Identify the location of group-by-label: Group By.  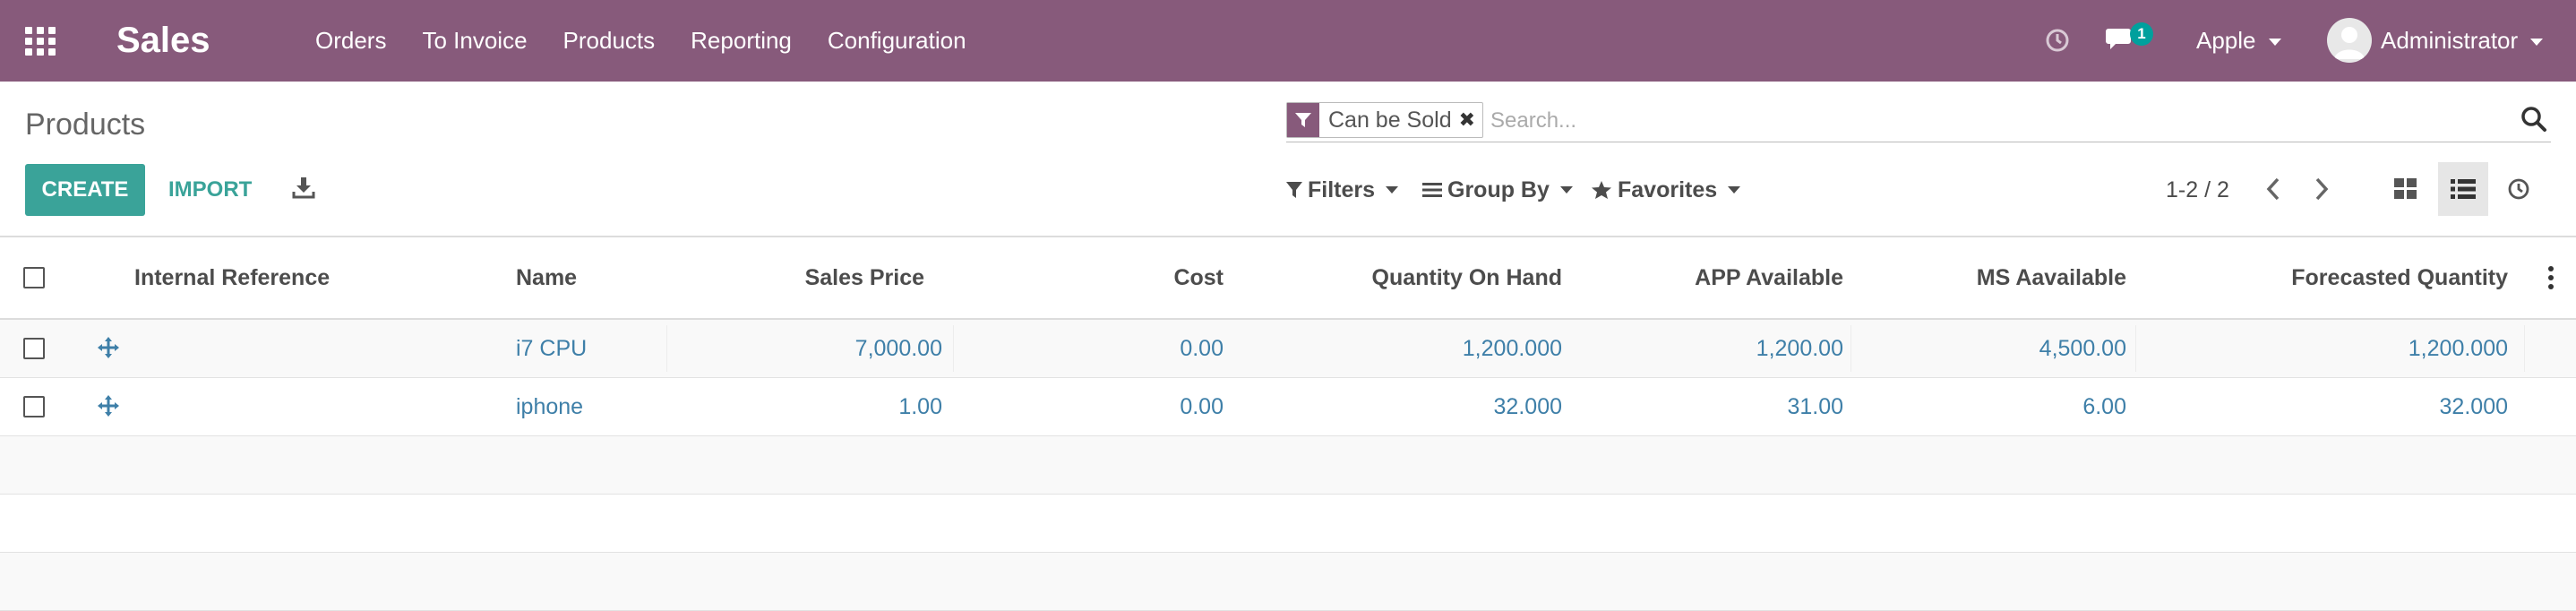
(1498, 189).